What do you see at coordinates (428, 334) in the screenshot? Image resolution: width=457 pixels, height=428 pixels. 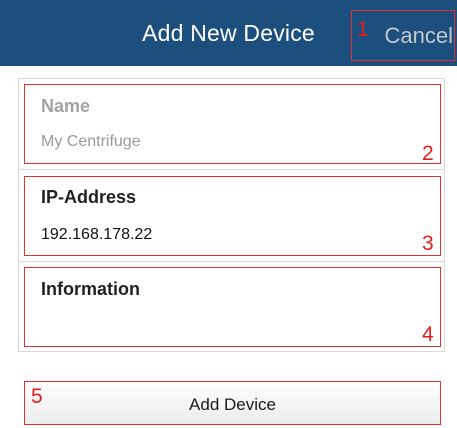 I see `annotation-number-4: 4` at bounding box center [428, 334].